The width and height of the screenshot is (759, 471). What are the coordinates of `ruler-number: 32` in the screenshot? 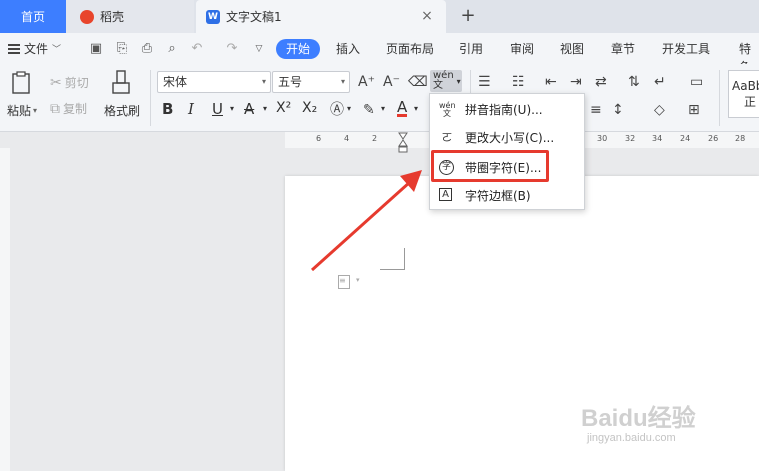 It's located at (630, 138).